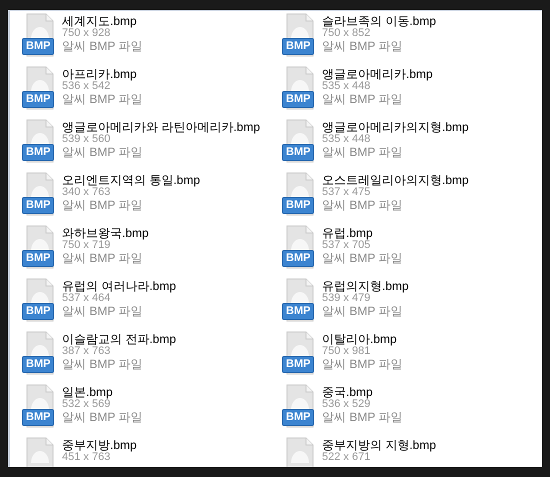 This screenshot has height=477, width=550. Describe the element at coordinates (88, 392) in the screenshot. I see `file-name: 일본.bmp` at that location.